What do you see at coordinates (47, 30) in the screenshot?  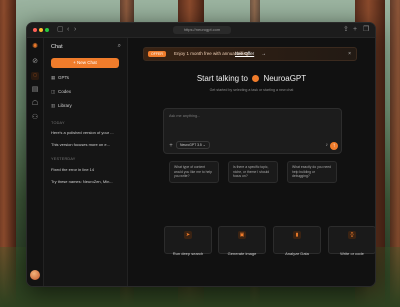 I see `maximize-window-button` at bounding box center [47, 30].